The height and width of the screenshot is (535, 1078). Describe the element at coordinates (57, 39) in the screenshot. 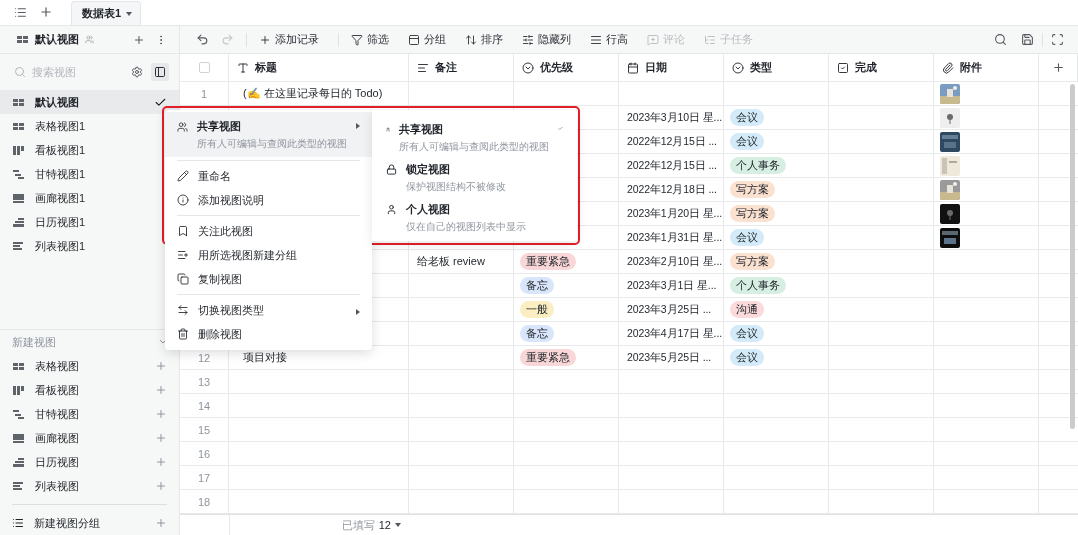

I see `view-title: 默认视图` at that location.